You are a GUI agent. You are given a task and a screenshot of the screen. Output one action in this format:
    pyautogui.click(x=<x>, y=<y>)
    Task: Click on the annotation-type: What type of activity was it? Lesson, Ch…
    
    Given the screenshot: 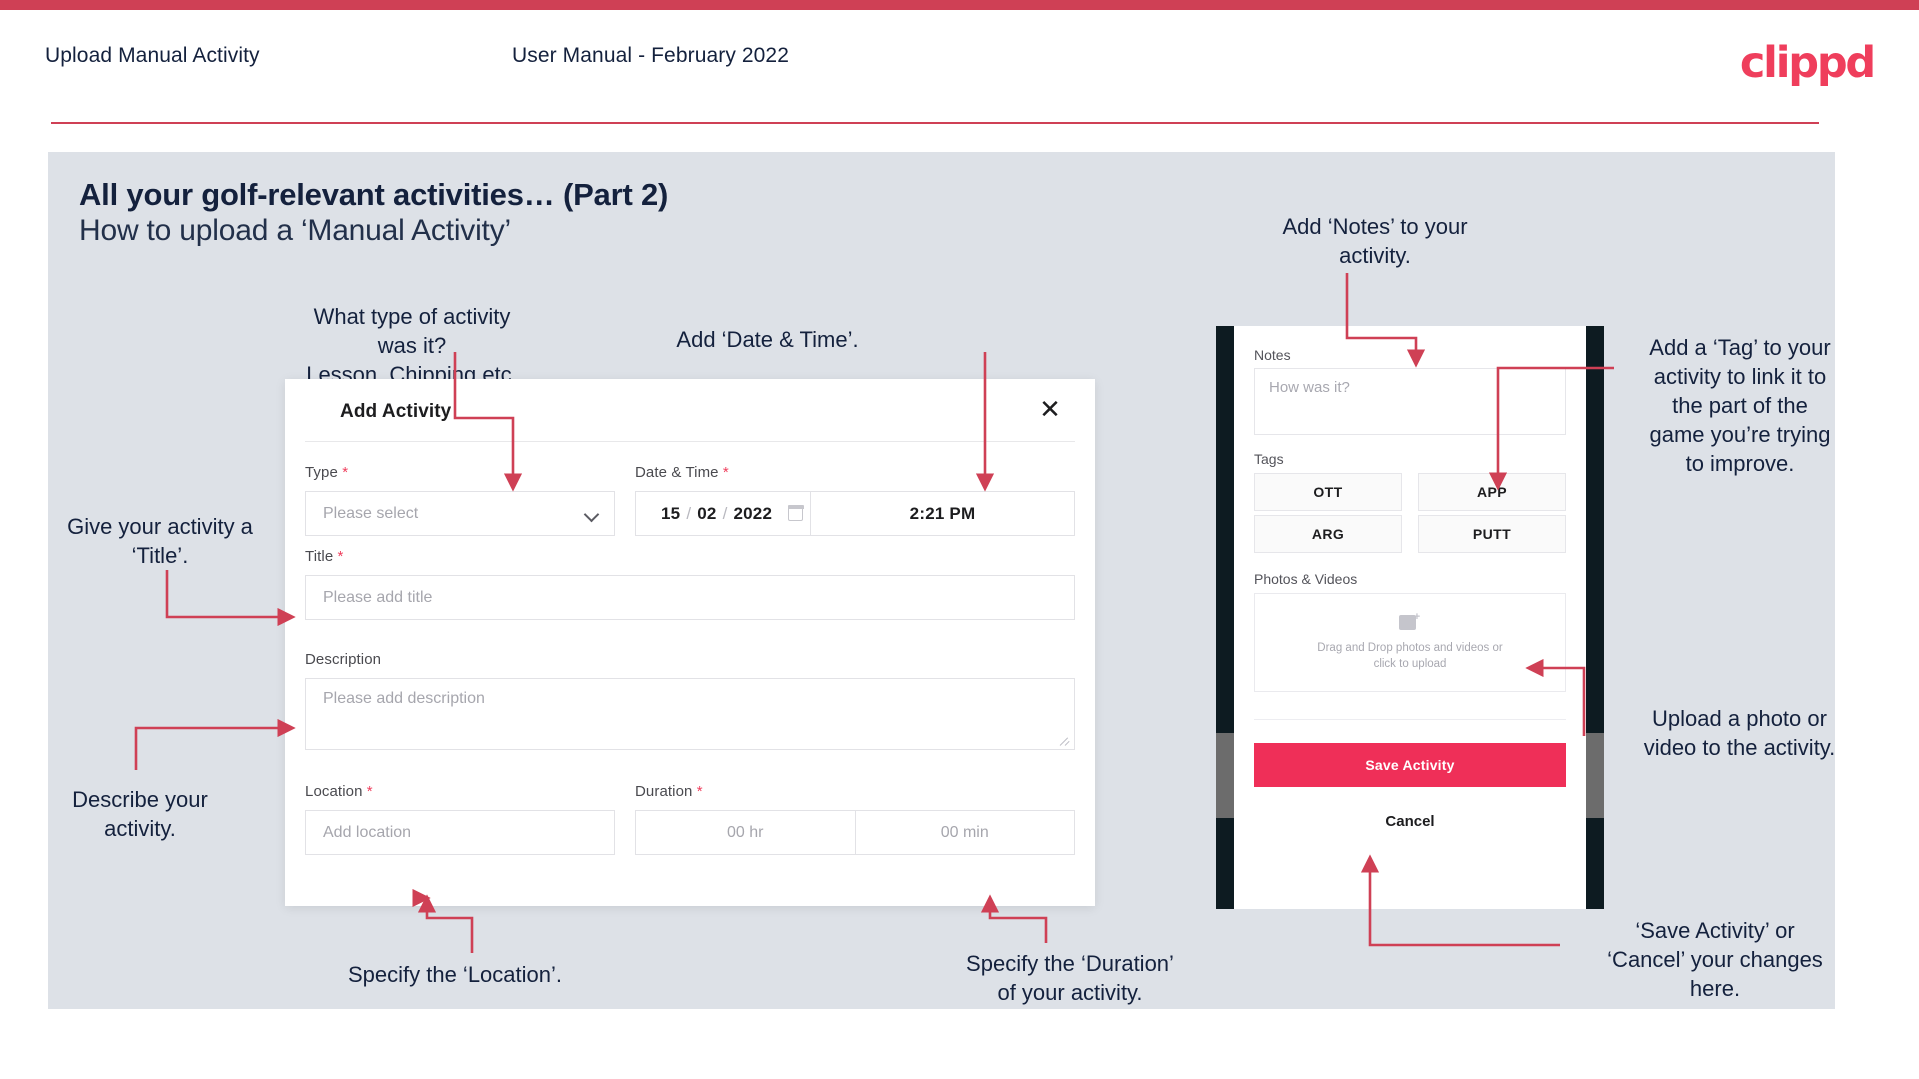 What is the action you would take?
    pyautogui.click(x=412, y=345)
    